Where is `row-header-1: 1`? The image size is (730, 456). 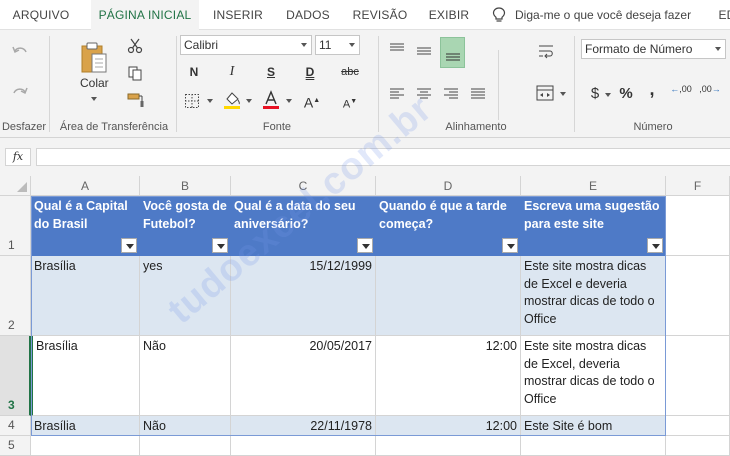 row-header-1: 1 is located at coordinates (15, 226).